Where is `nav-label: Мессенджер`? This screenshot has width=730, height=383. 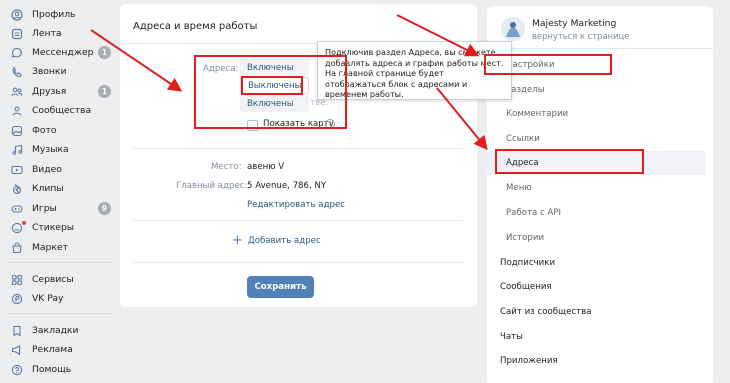 nav-label: Мессенджер is located at coordinates (63, 52).